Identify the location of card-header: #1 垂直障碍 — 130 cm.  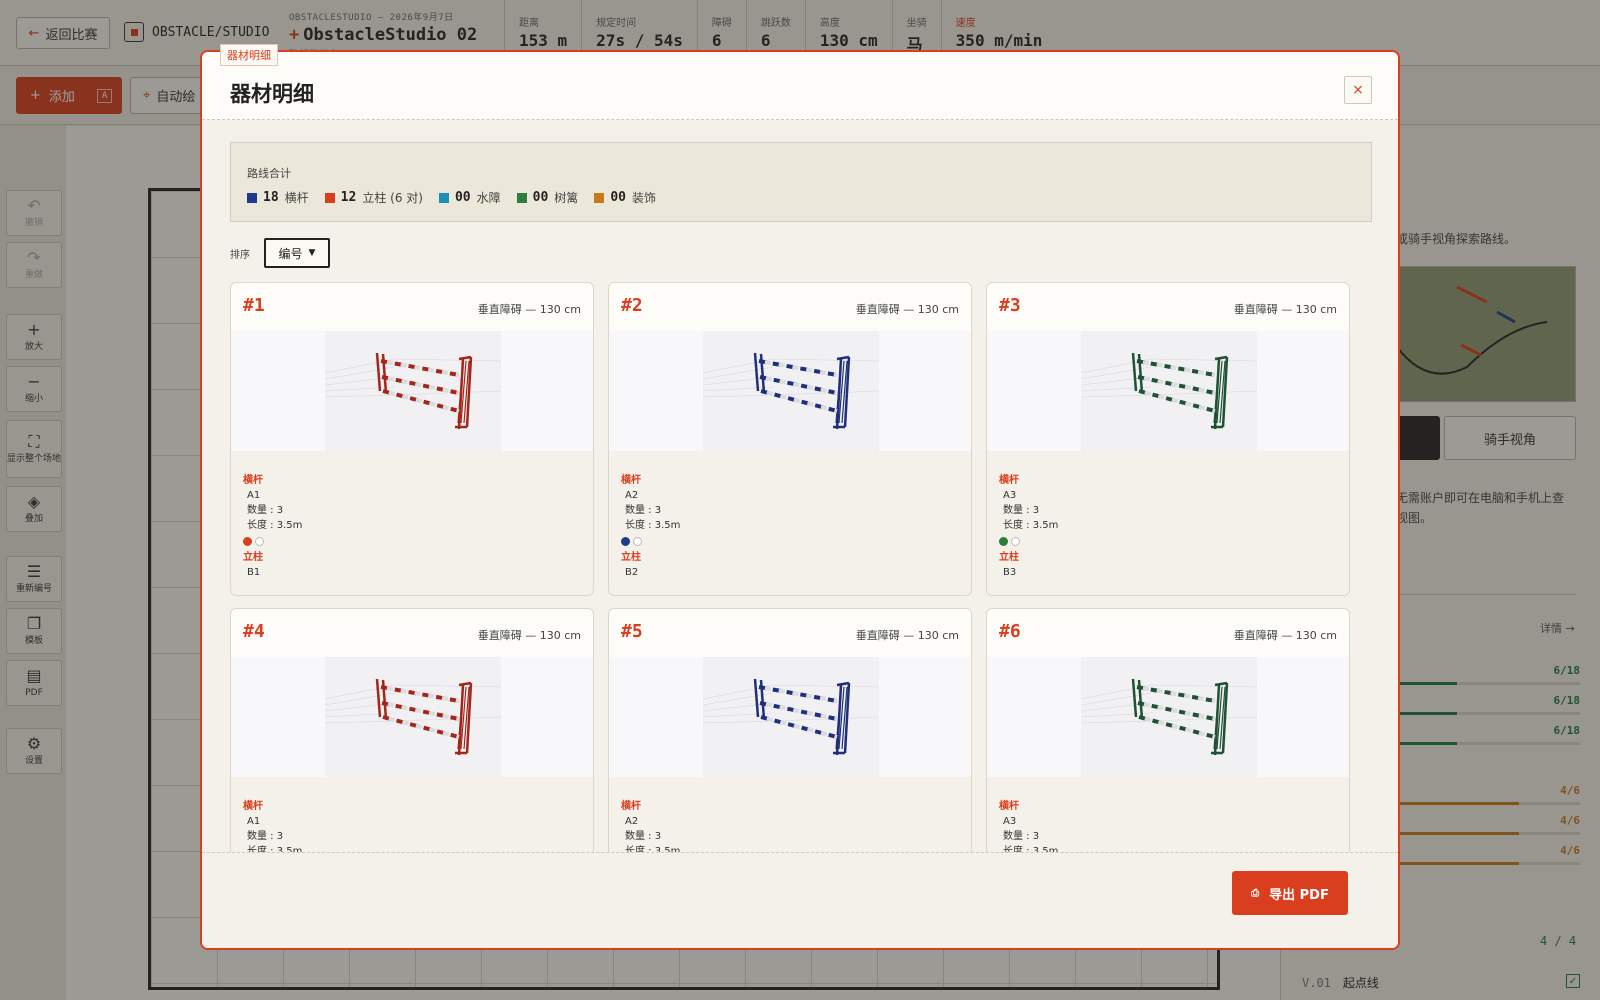
(412, 307).